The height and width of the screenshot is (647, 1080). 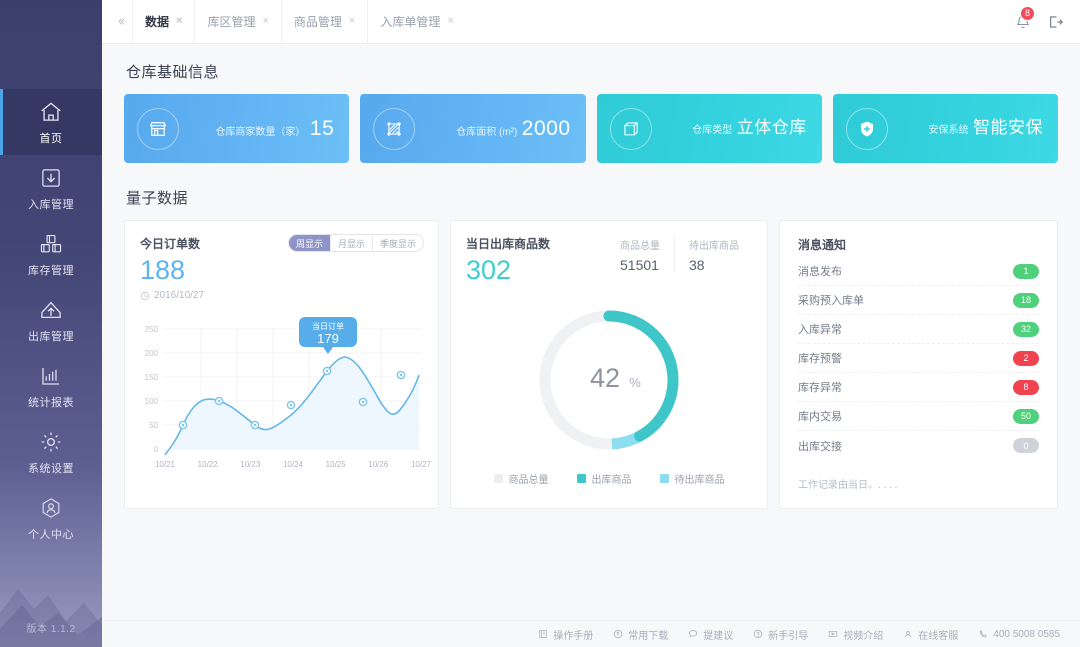 I want to click on stat-value: 38, so click(x=697, y=265).